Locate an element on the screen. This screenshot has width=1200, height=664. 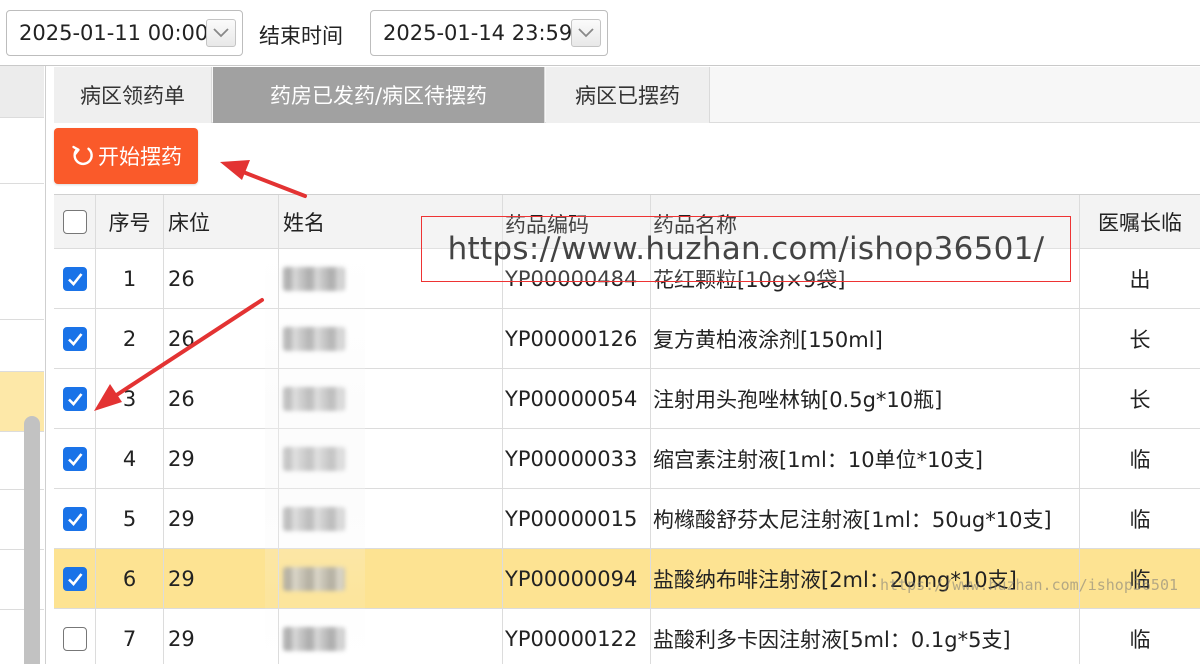
end-date-picker: 2025-01-14 23:59 is located at coordinates (489, 33).